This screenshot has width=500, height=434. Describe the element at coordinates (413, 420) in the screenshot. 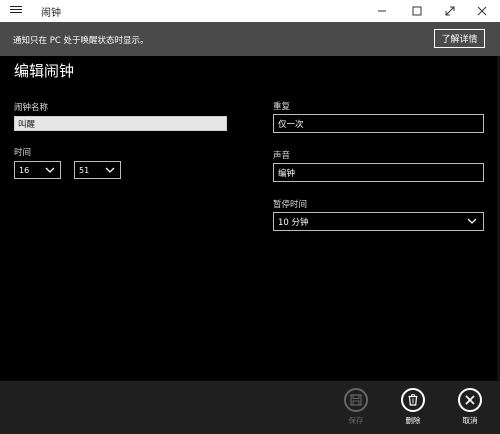

I see `delete-label: 删除` at that location.